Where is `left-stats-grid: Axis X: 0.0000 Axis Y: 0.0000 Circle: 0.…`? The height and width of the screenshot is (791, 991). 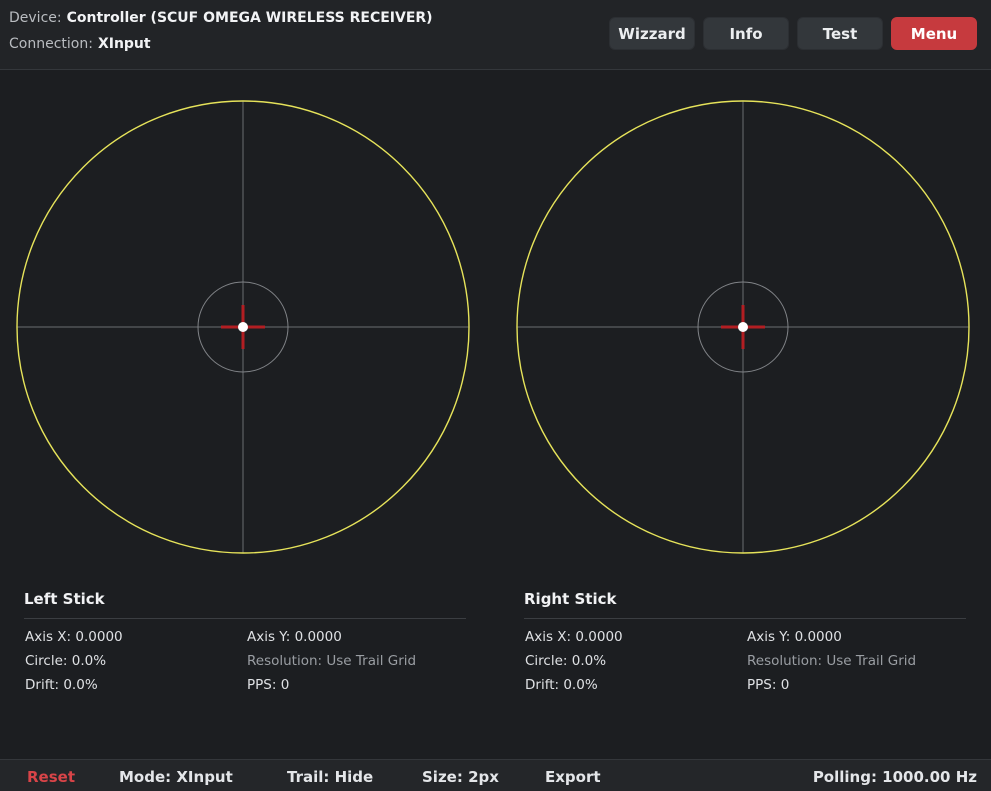 left-stats-grid: Axis X: 0.0000 Axis Y: 0.0000 Circle: 0.… is located at coordinates (245, 669).